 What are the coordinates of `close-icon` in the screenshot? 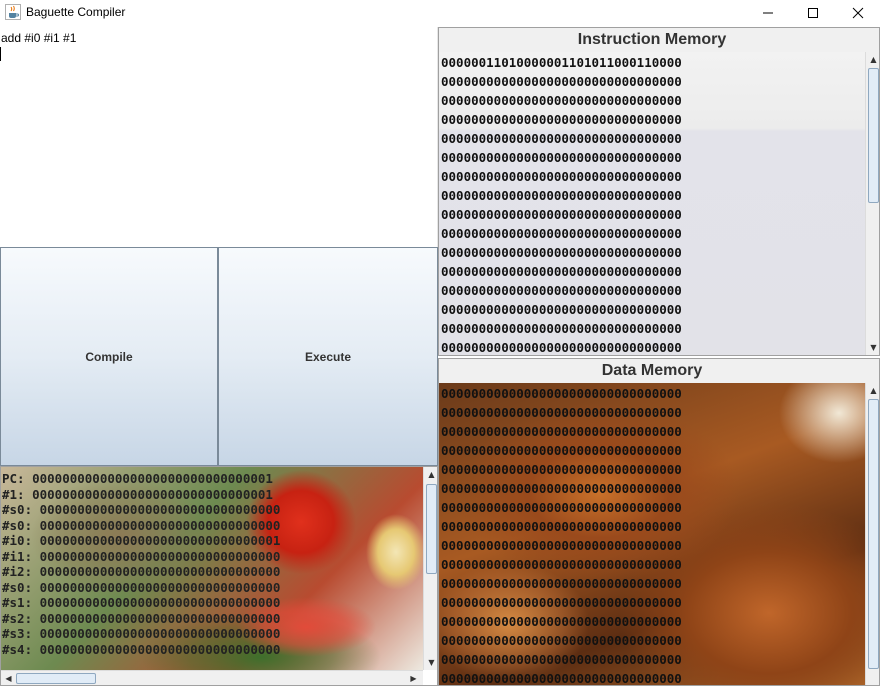 It's located at (858, 12).